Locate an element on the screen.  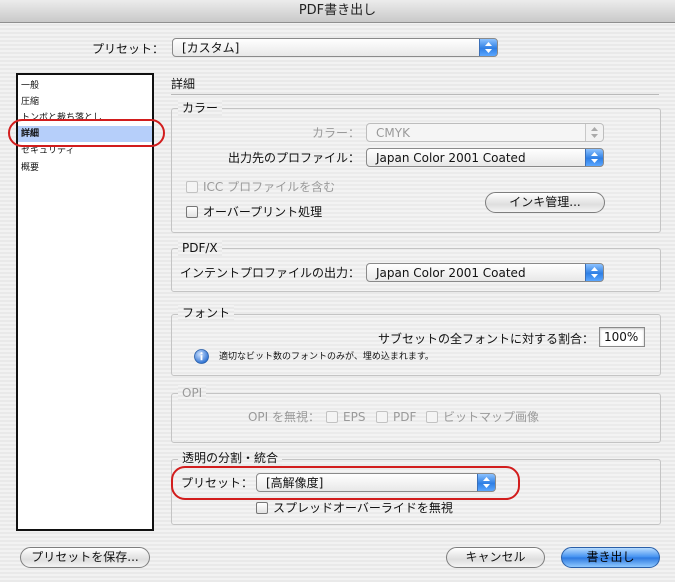
opi-eps-label: EPS is located at coordinates (354, 417).